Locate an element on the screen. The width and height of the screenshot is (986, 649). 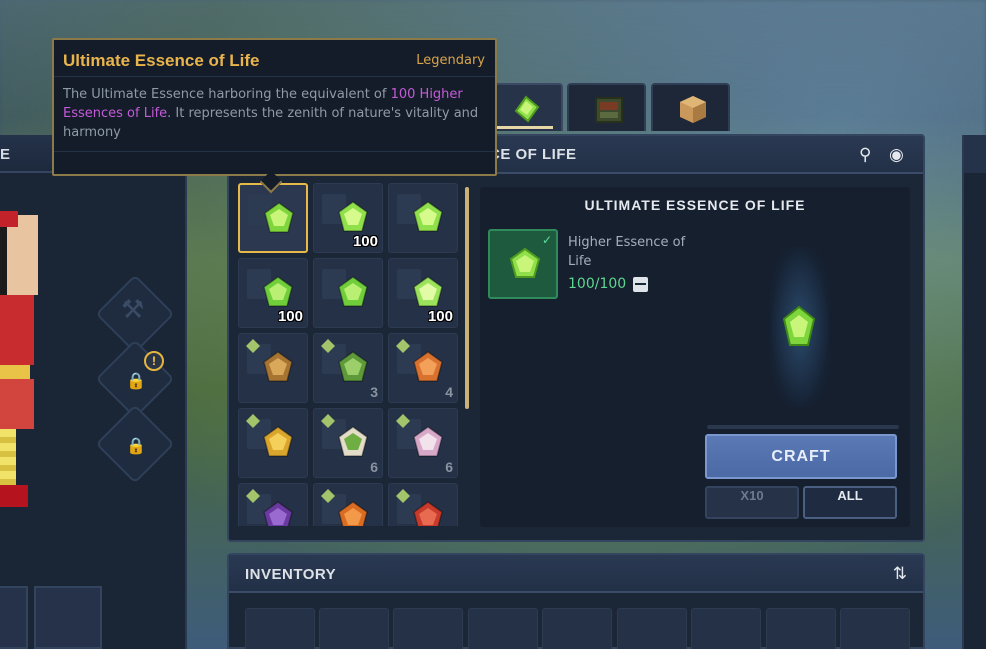
ingredient-name: Higher Essence of Life is located at coordinates (627, 252).